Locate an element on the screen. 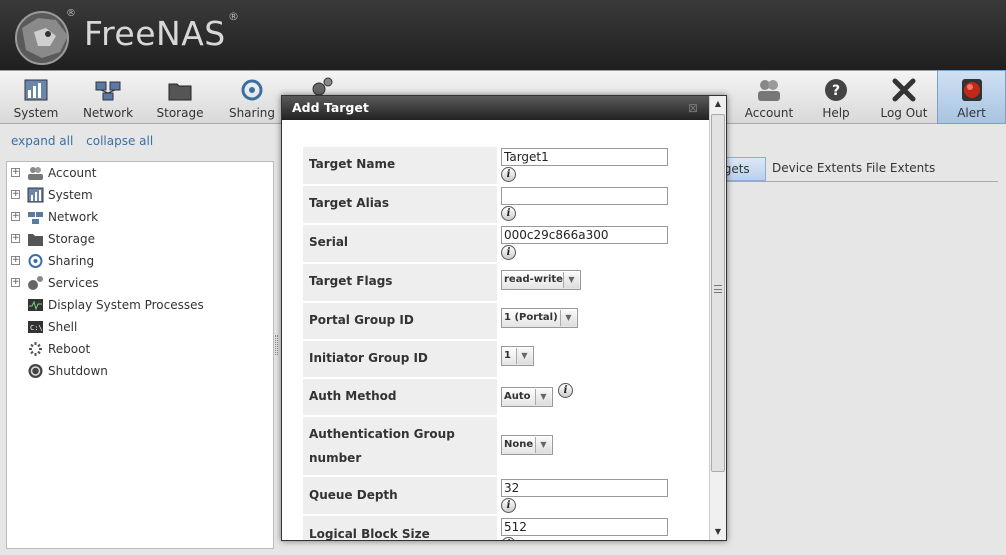 The height and width of the screenshot is (555, 1006). toolbar-help-button: ? Help is located at coordinates (836, 97).